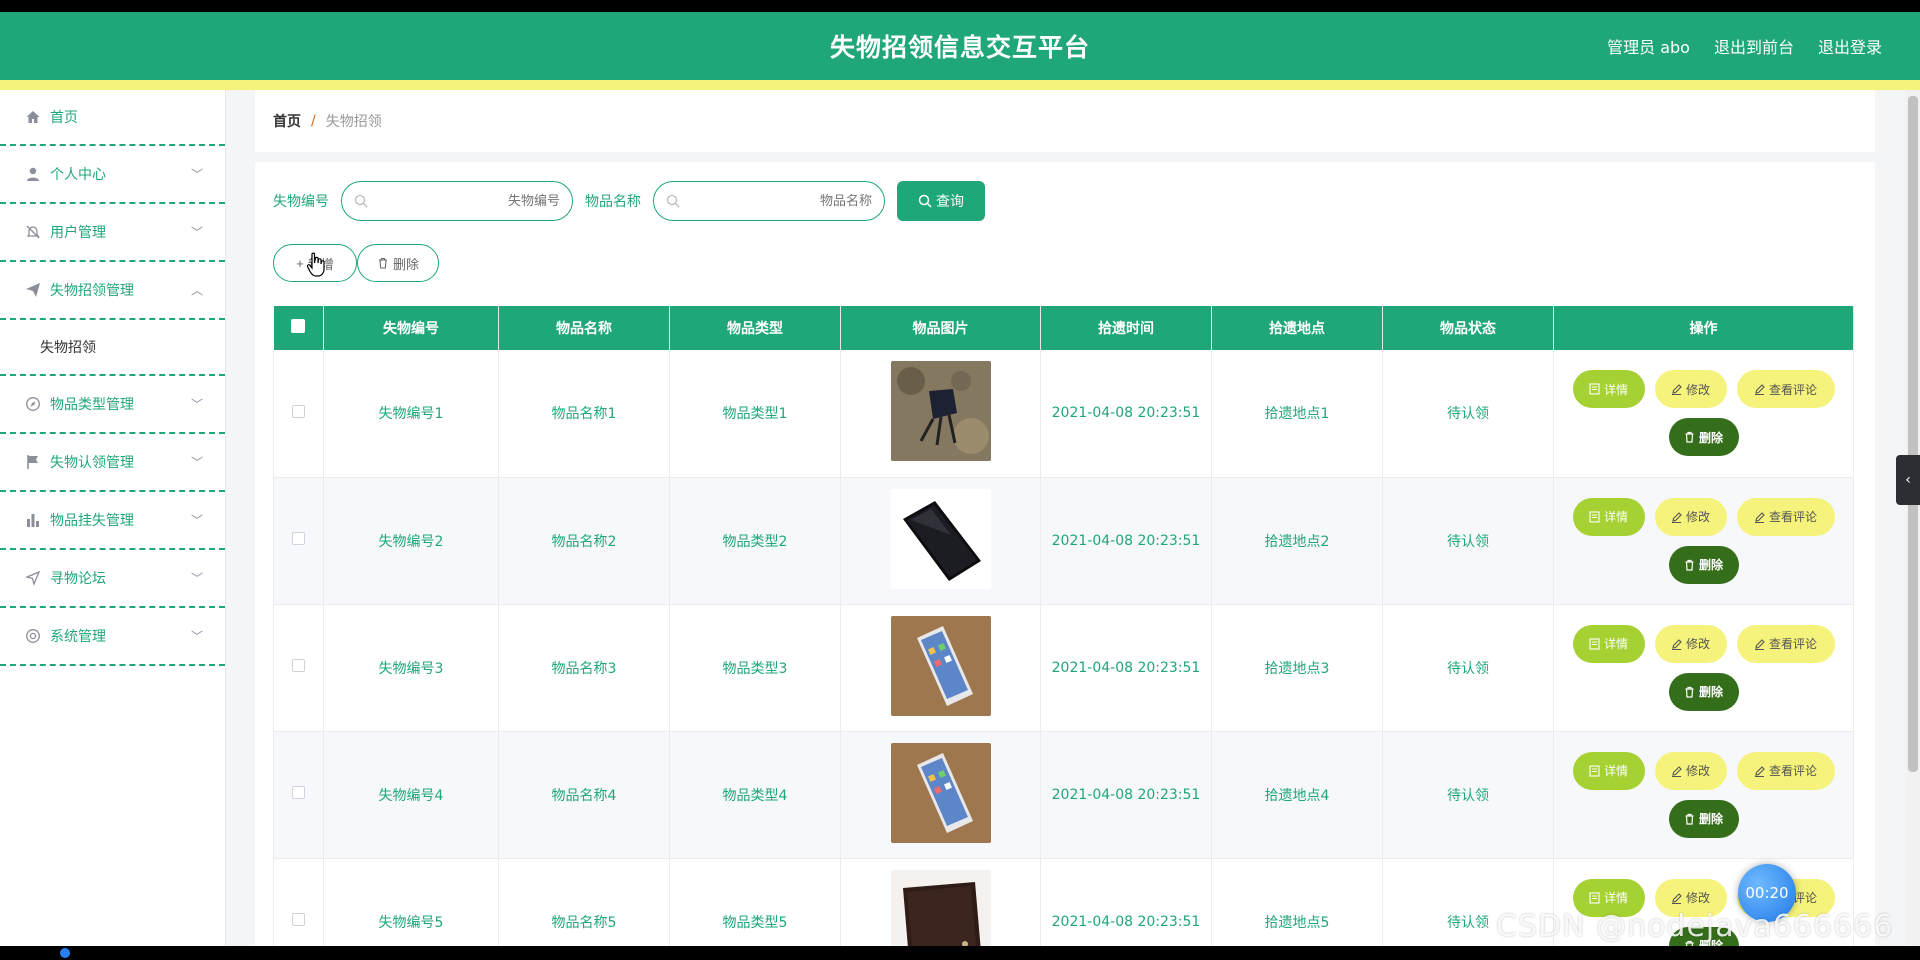 Image resolution: width=1920 pixels, height=960 pixels. What do you see at coordinates (78, 175) in the screenshot?
I see `sidebar-item-label: 个人中心` at bounding box center [78, 175].